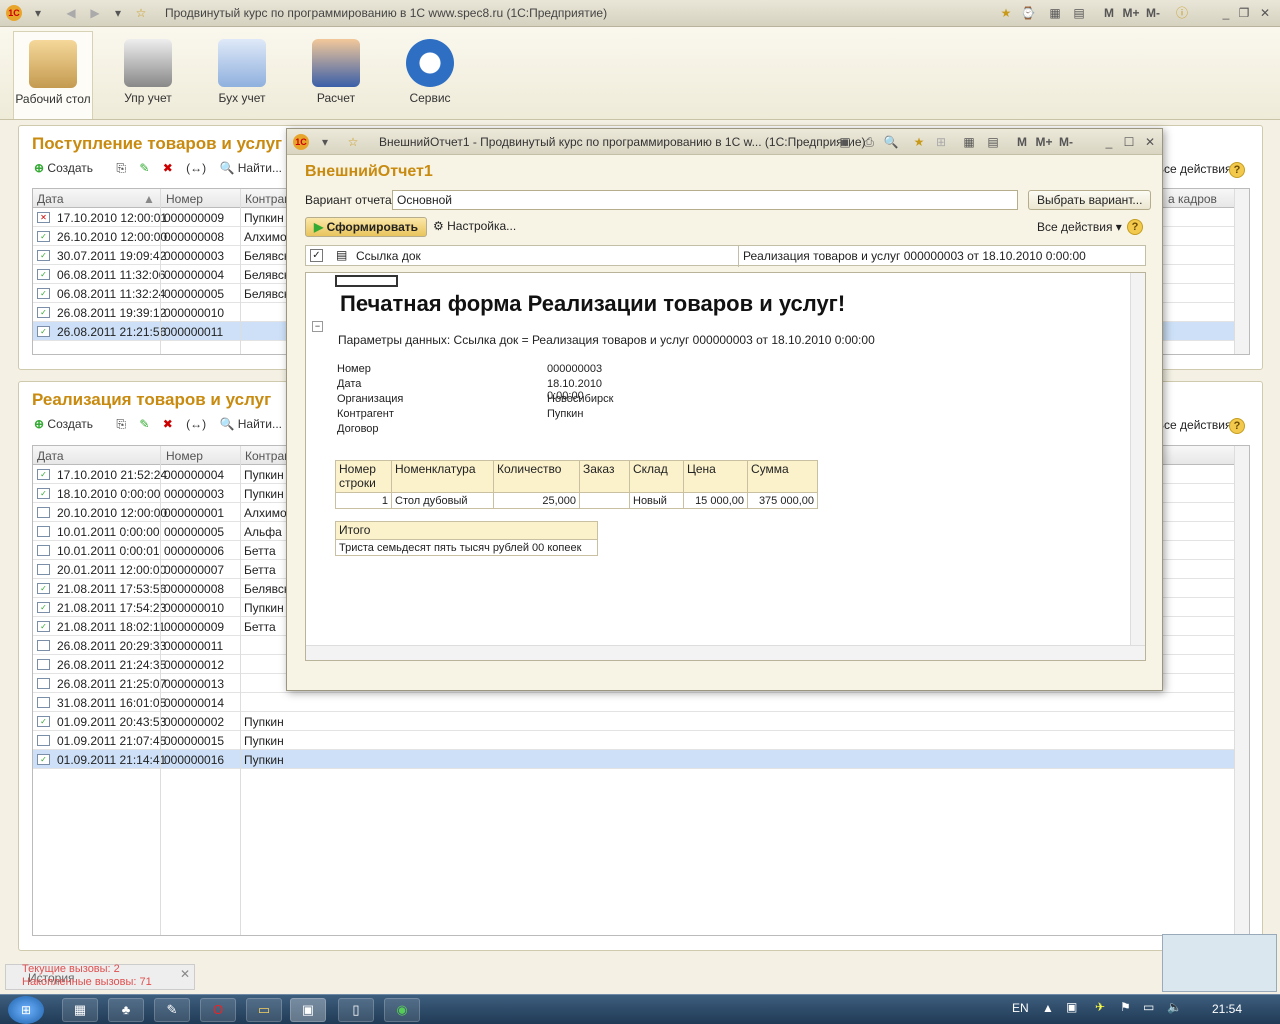 This screenshot has height=1024, width=1280. Describe the element at coordinates (336, 75) in the screenshot. I see `section-payroll: Расчет` at that location.